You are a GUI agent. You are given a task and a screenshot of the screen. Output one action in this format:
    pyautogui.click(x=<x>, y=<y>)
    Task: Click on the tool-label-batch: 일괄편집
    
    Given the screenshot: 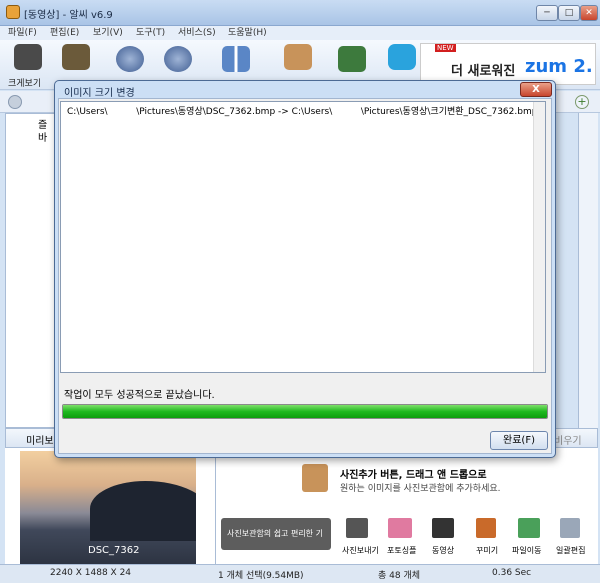 What is the action you would take?
    pyautogui.click(x=571, y=550)
    